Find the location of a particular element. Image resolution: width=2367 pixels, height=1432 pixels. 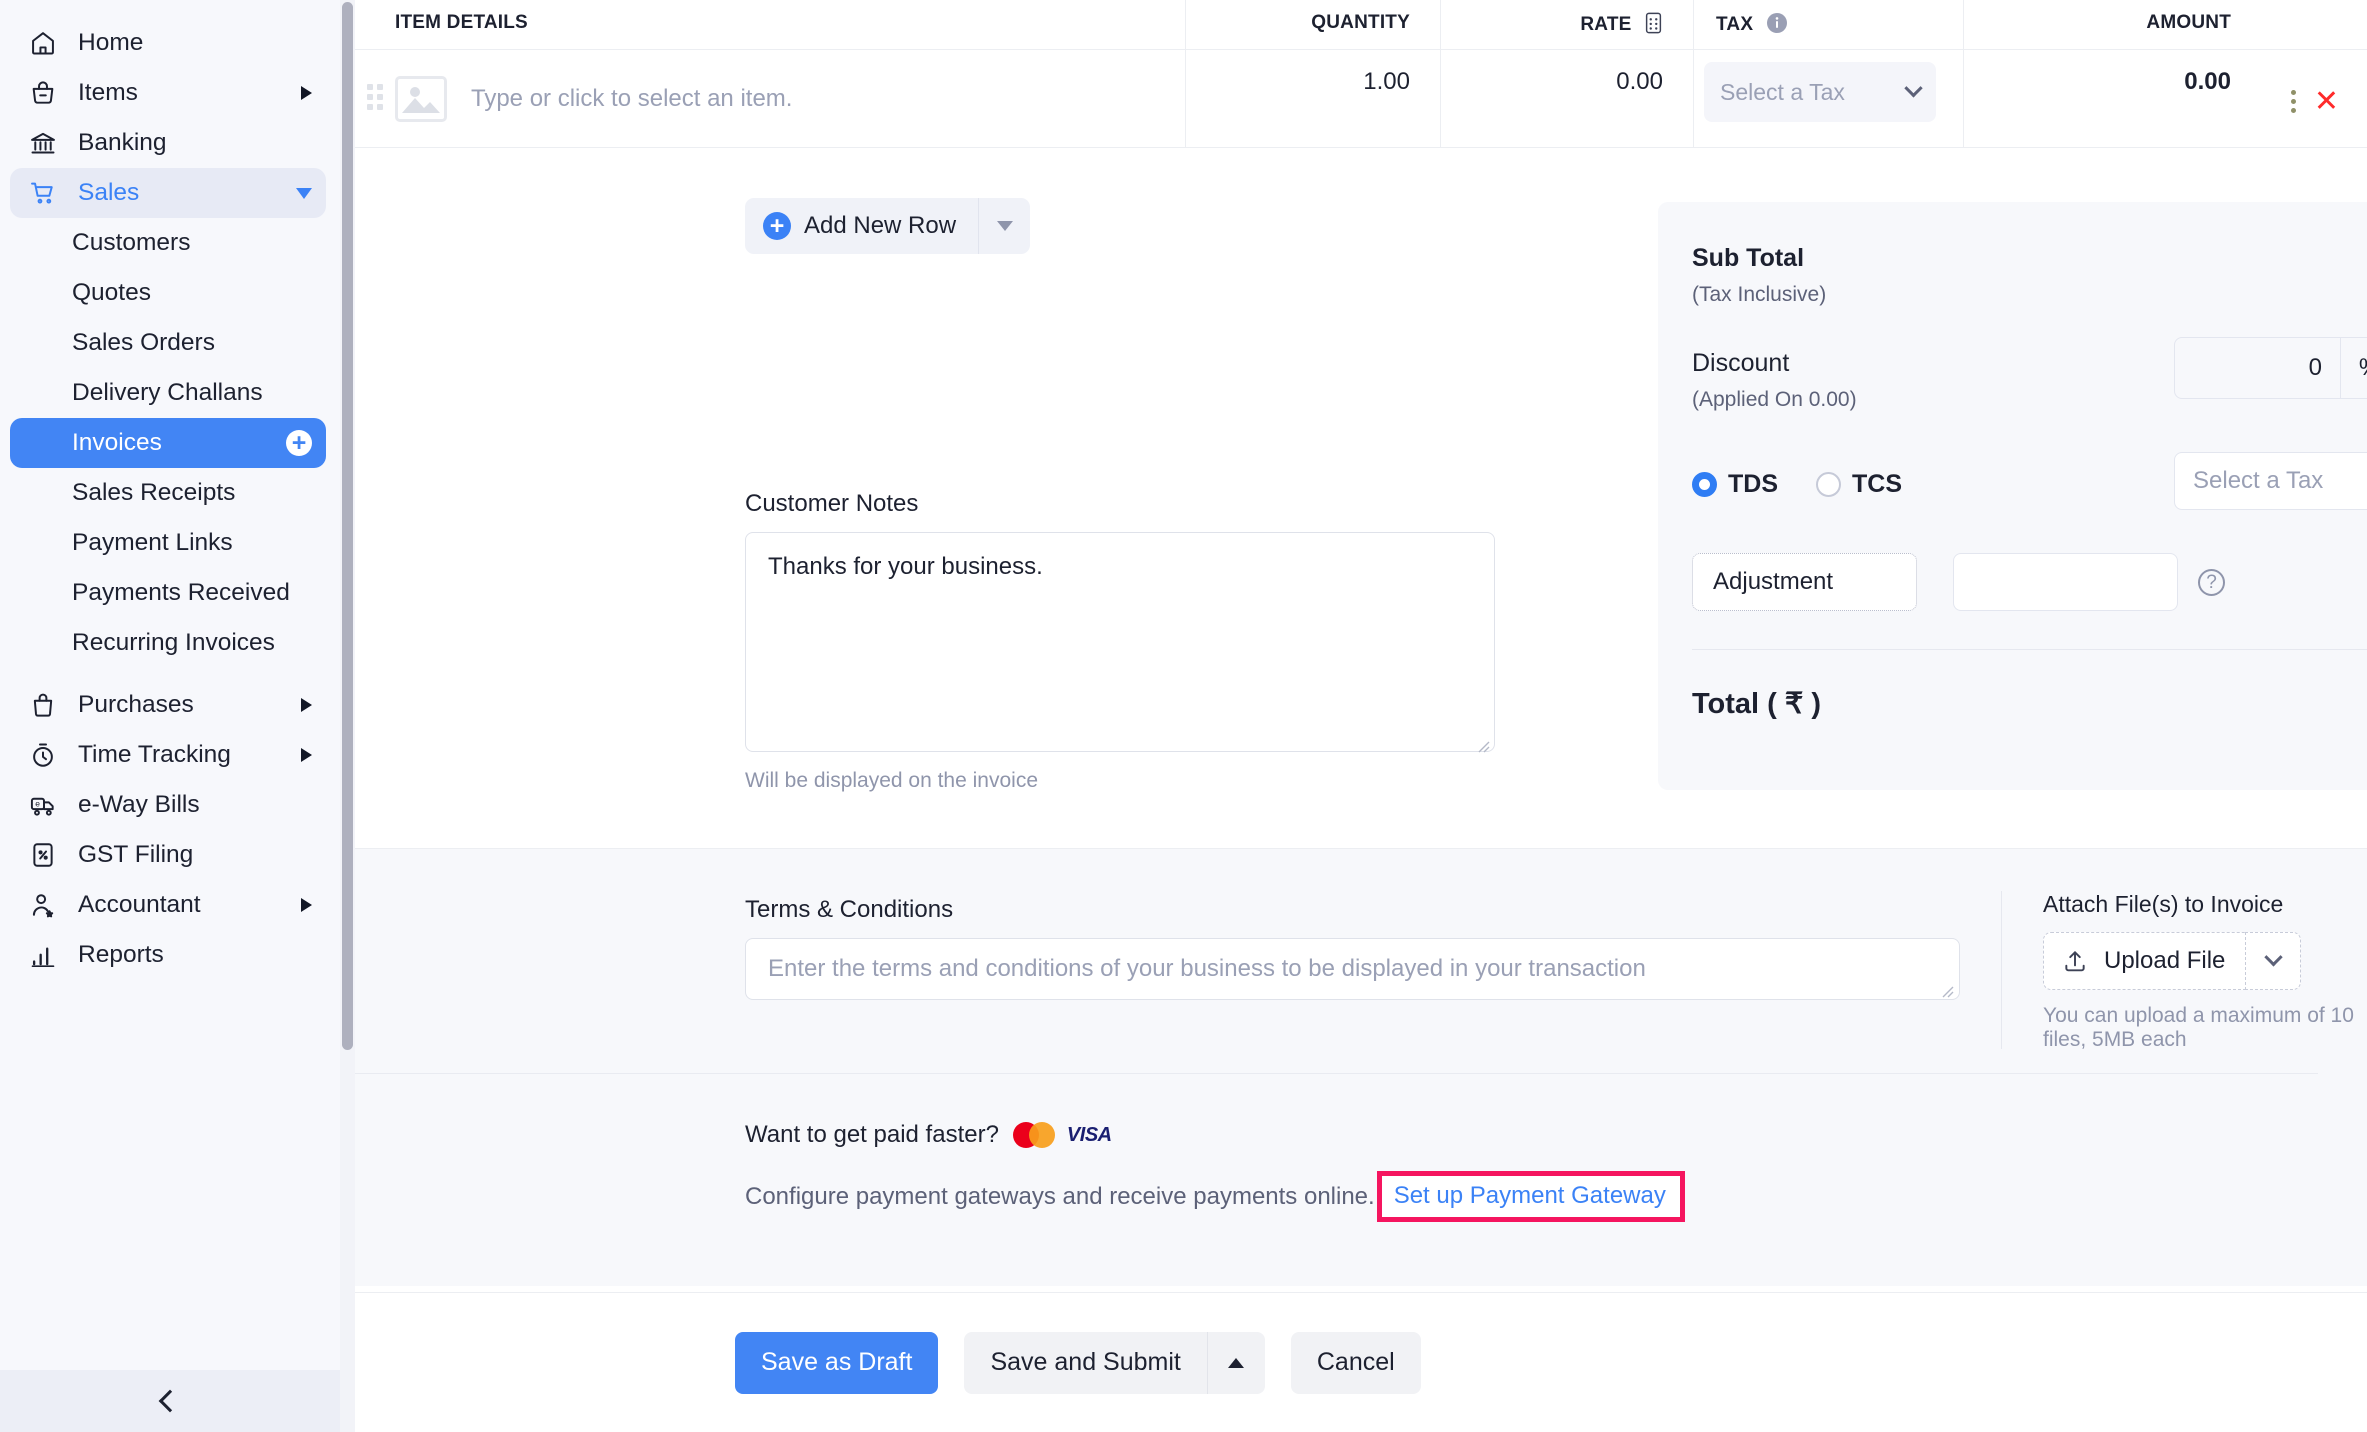

sidebar-item-invoices: Invoices + is located at coordinates (168, 443).